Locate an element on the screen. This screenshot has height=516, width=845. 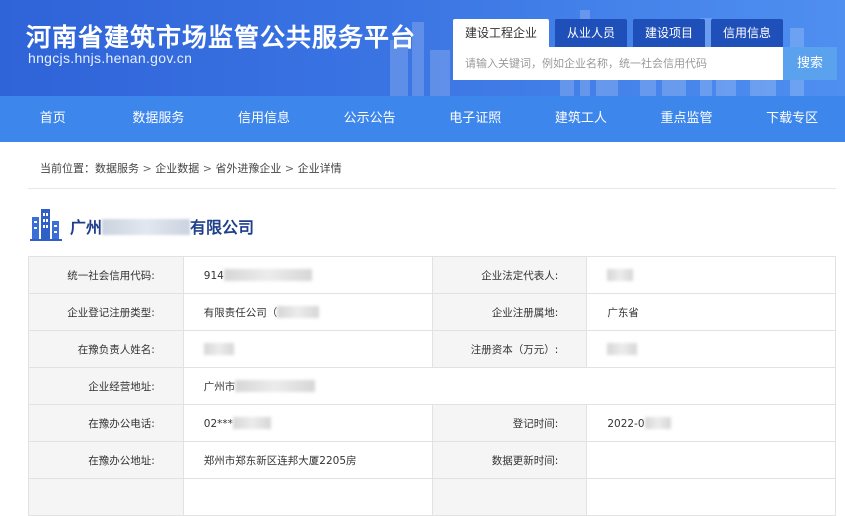
breadcrumb-prefix: 当前位置： is located at coordinates (67, 168).